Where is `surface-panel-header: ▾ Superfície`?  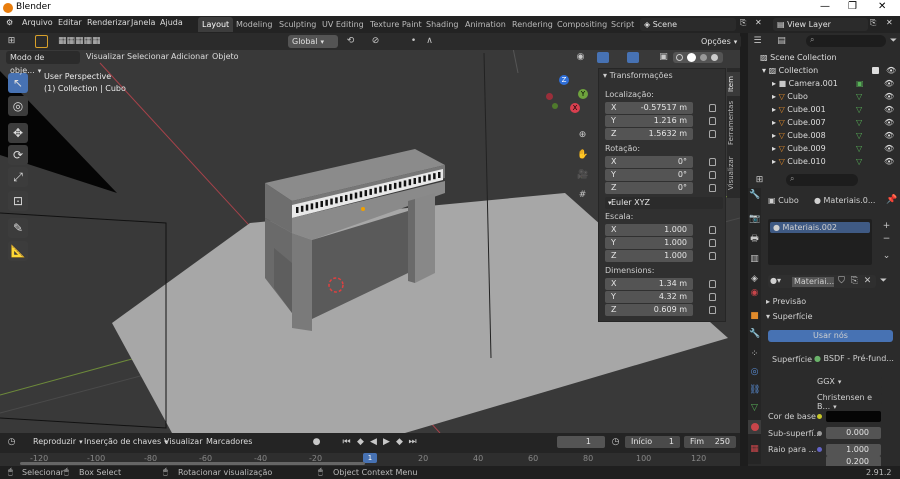
surface-panel-header: ▾ Superfície is located at coordinates (789, 316).